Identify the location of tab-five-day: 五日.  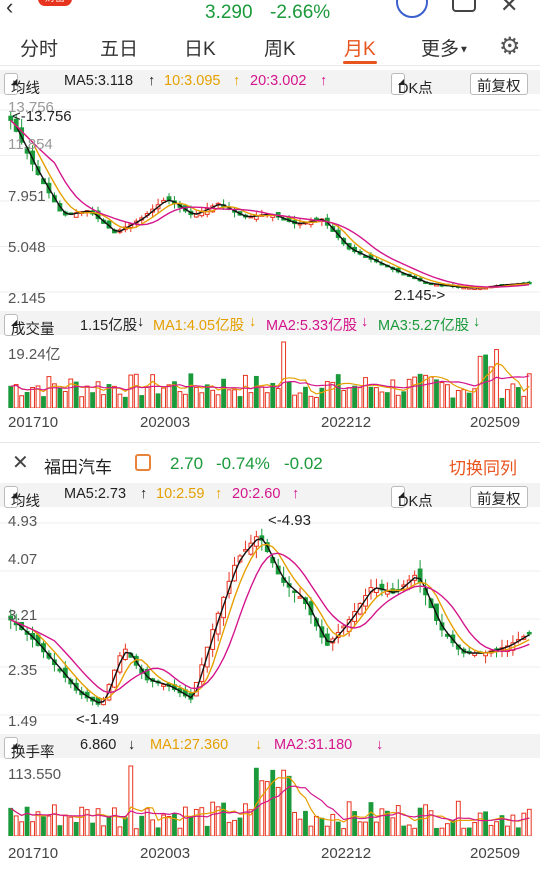
(119, 47).